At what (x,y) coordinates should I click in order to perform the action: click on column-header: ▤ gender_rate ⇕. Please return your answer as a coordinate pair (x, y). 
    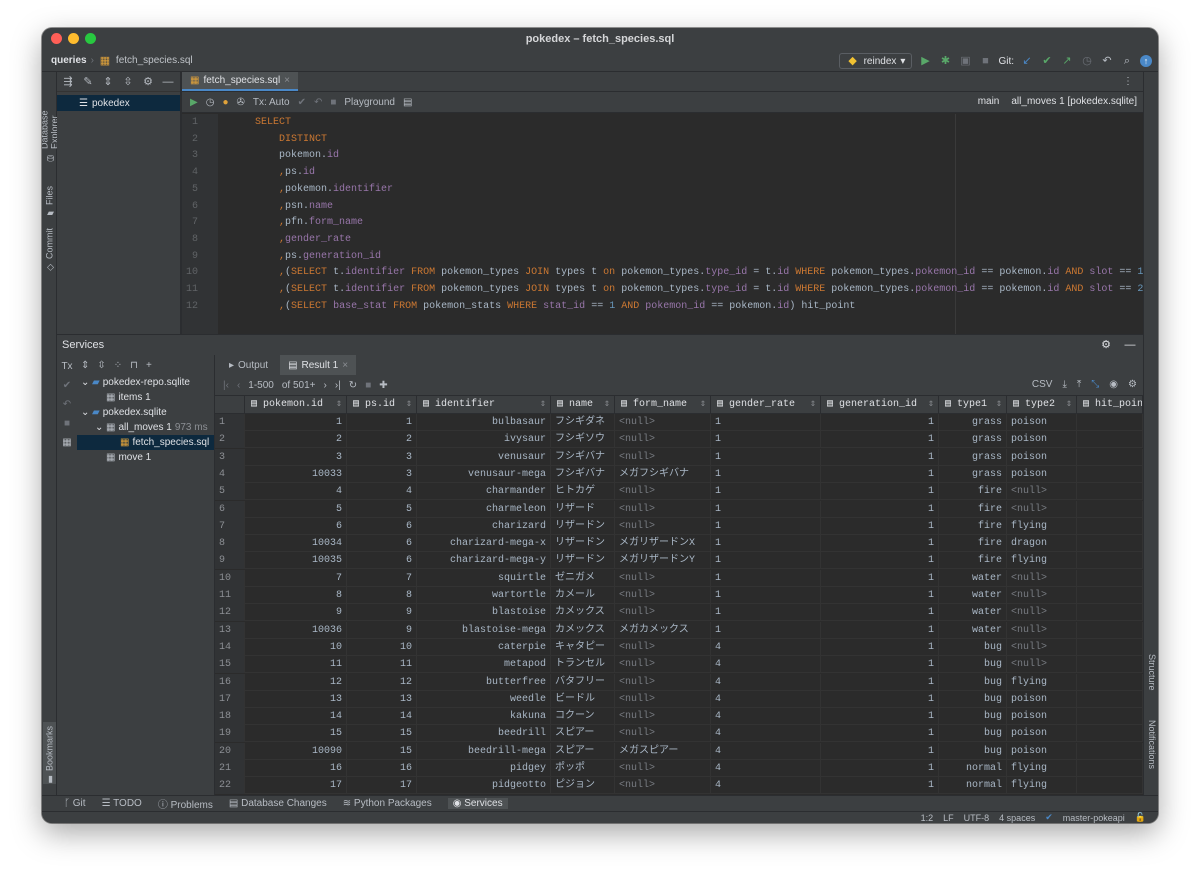
    Looking at the image, I should click on (766, 405).